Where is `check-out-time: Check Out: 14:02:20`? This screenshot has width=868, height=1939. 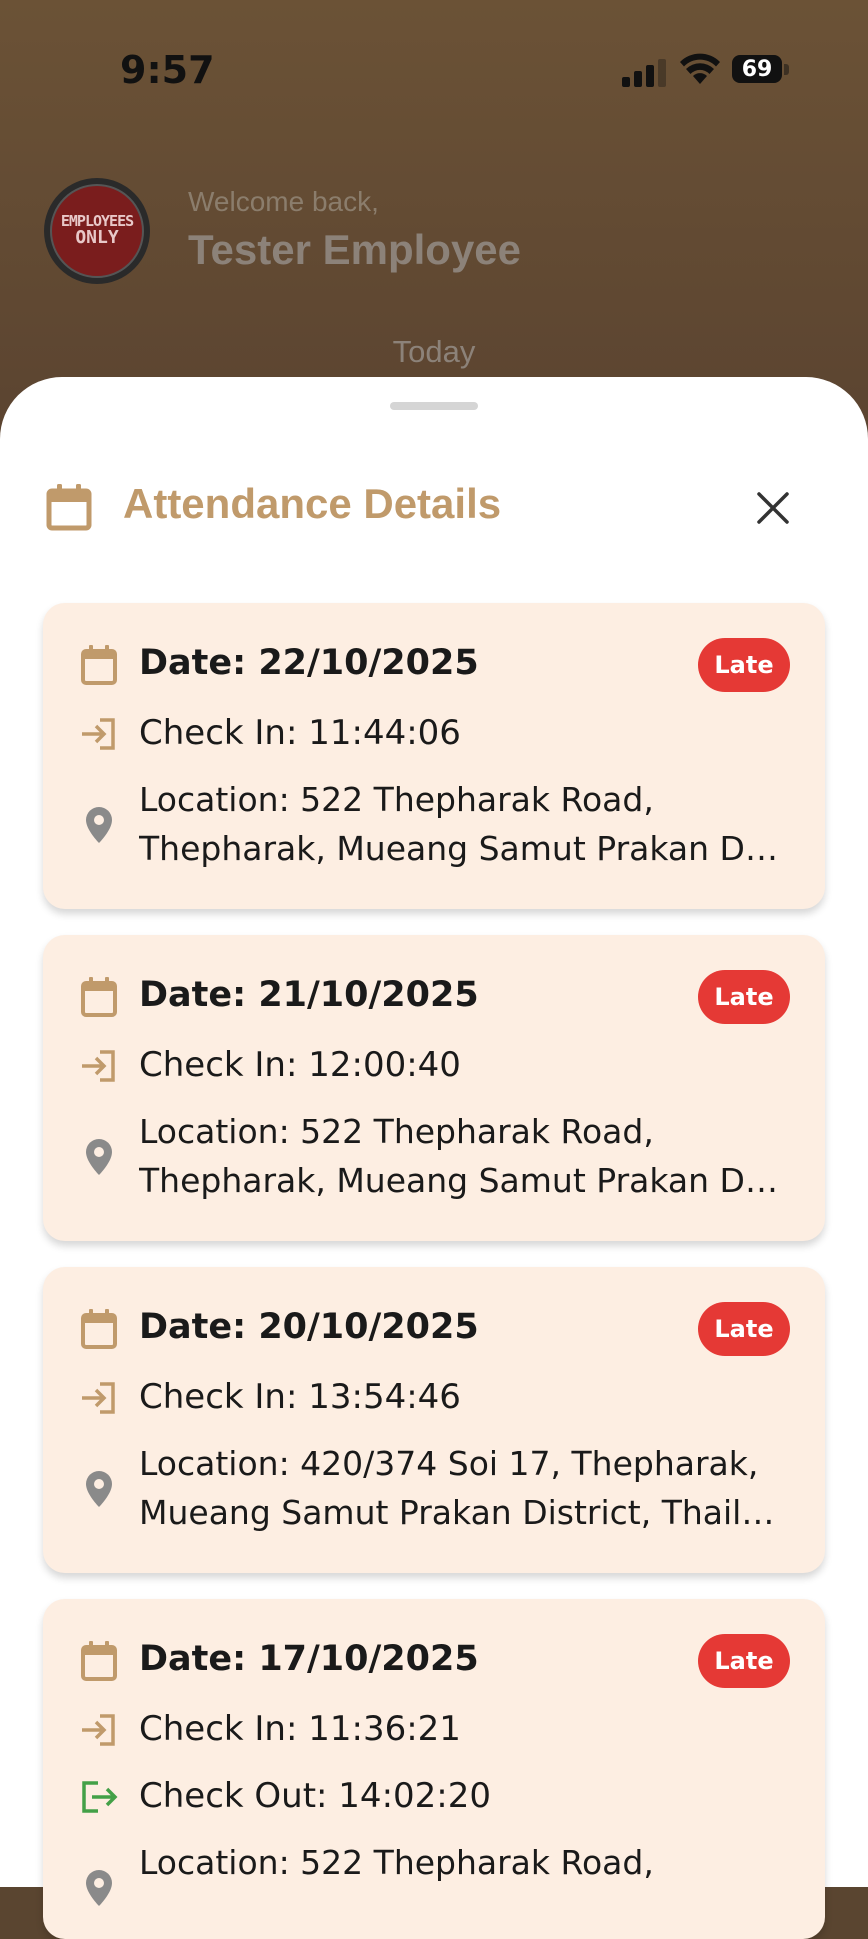
check-out-time: Check Out: 14:02:20 is located at coordinates (315, 1796).